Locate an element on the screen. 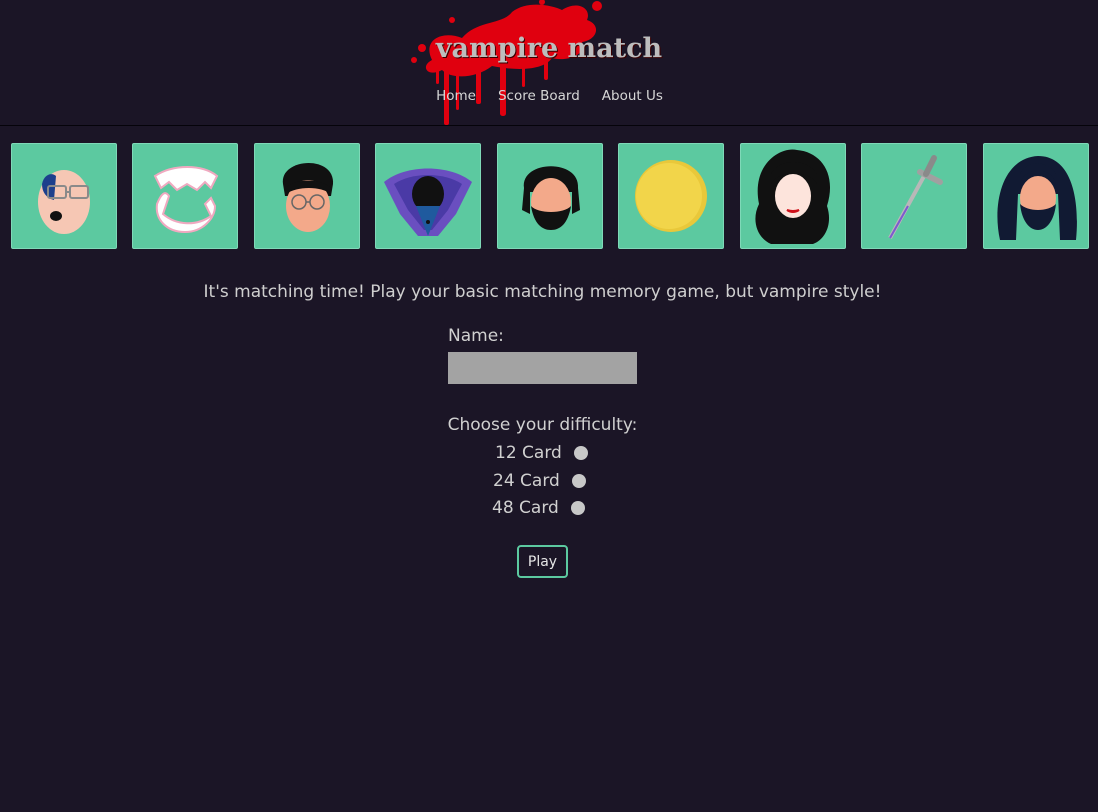  nav-home-link: Home is located at coordinates (456, 96).